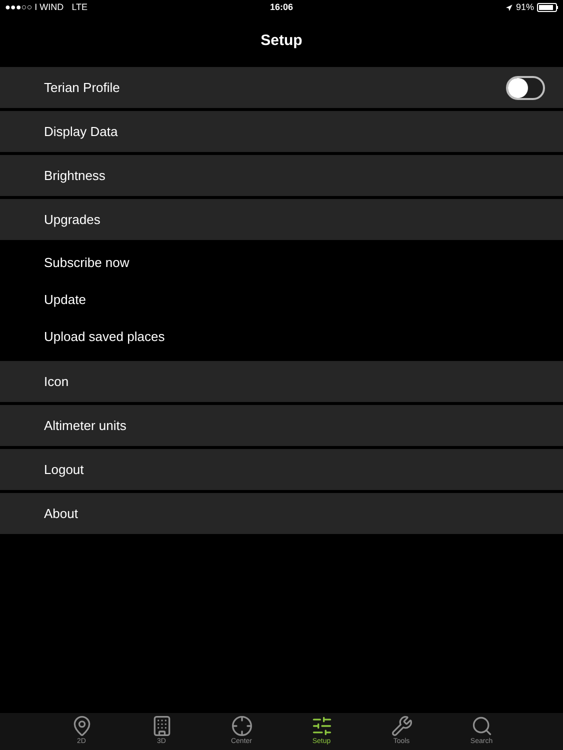 The width and height of the screenshot is (563, 750). Describe the element at coordinates (508, 8) in the screenshot. I see `location-arrow-icon` at that location.